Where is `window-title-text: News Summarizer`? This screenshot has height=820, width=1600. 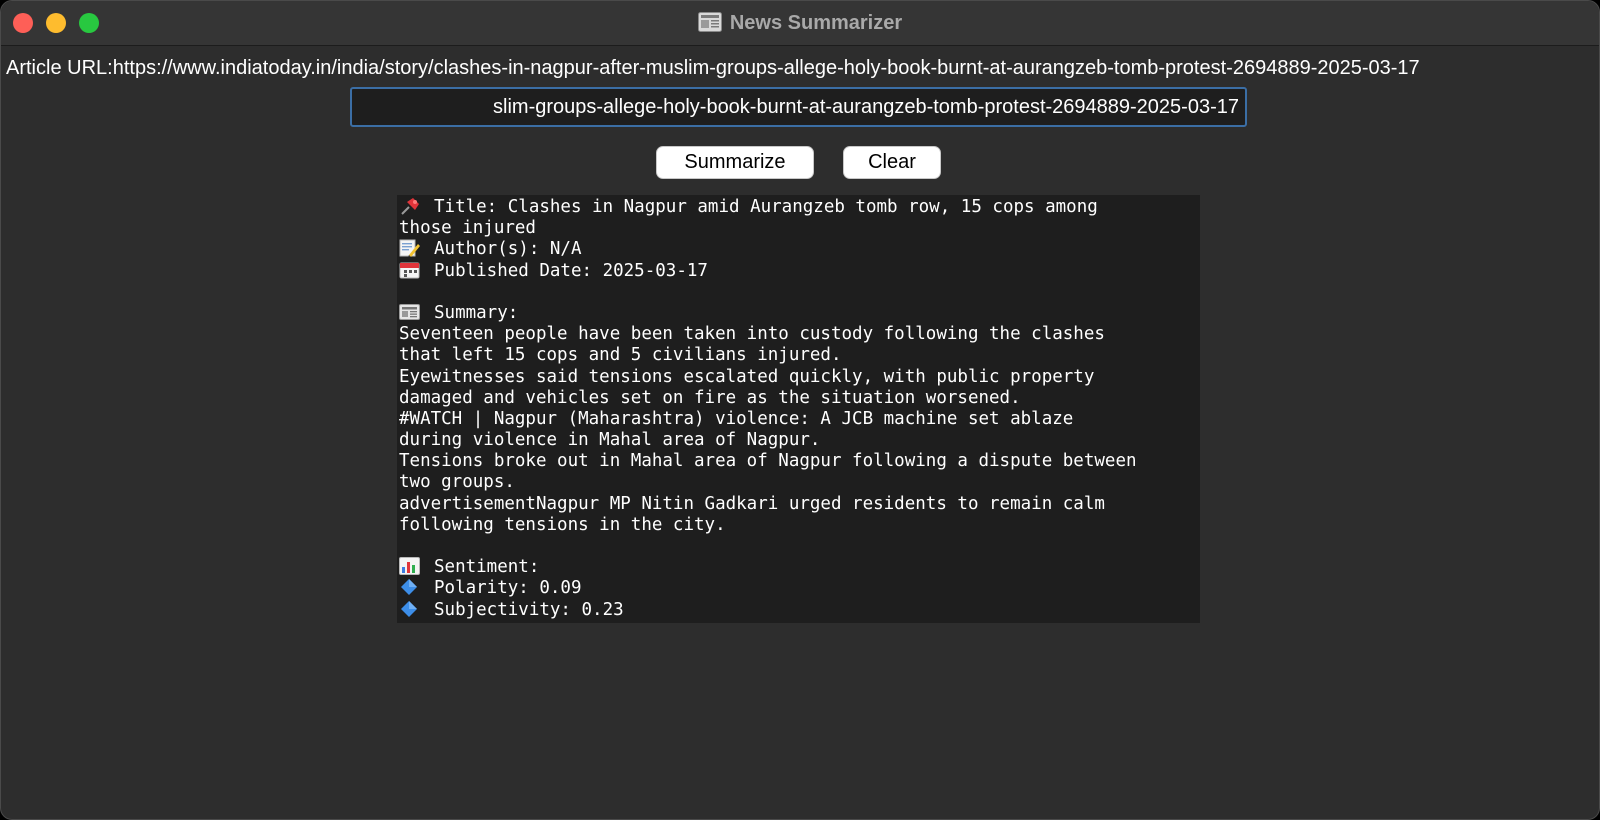 window-title-text: News Summarizer is located at coordinates (816, 23).